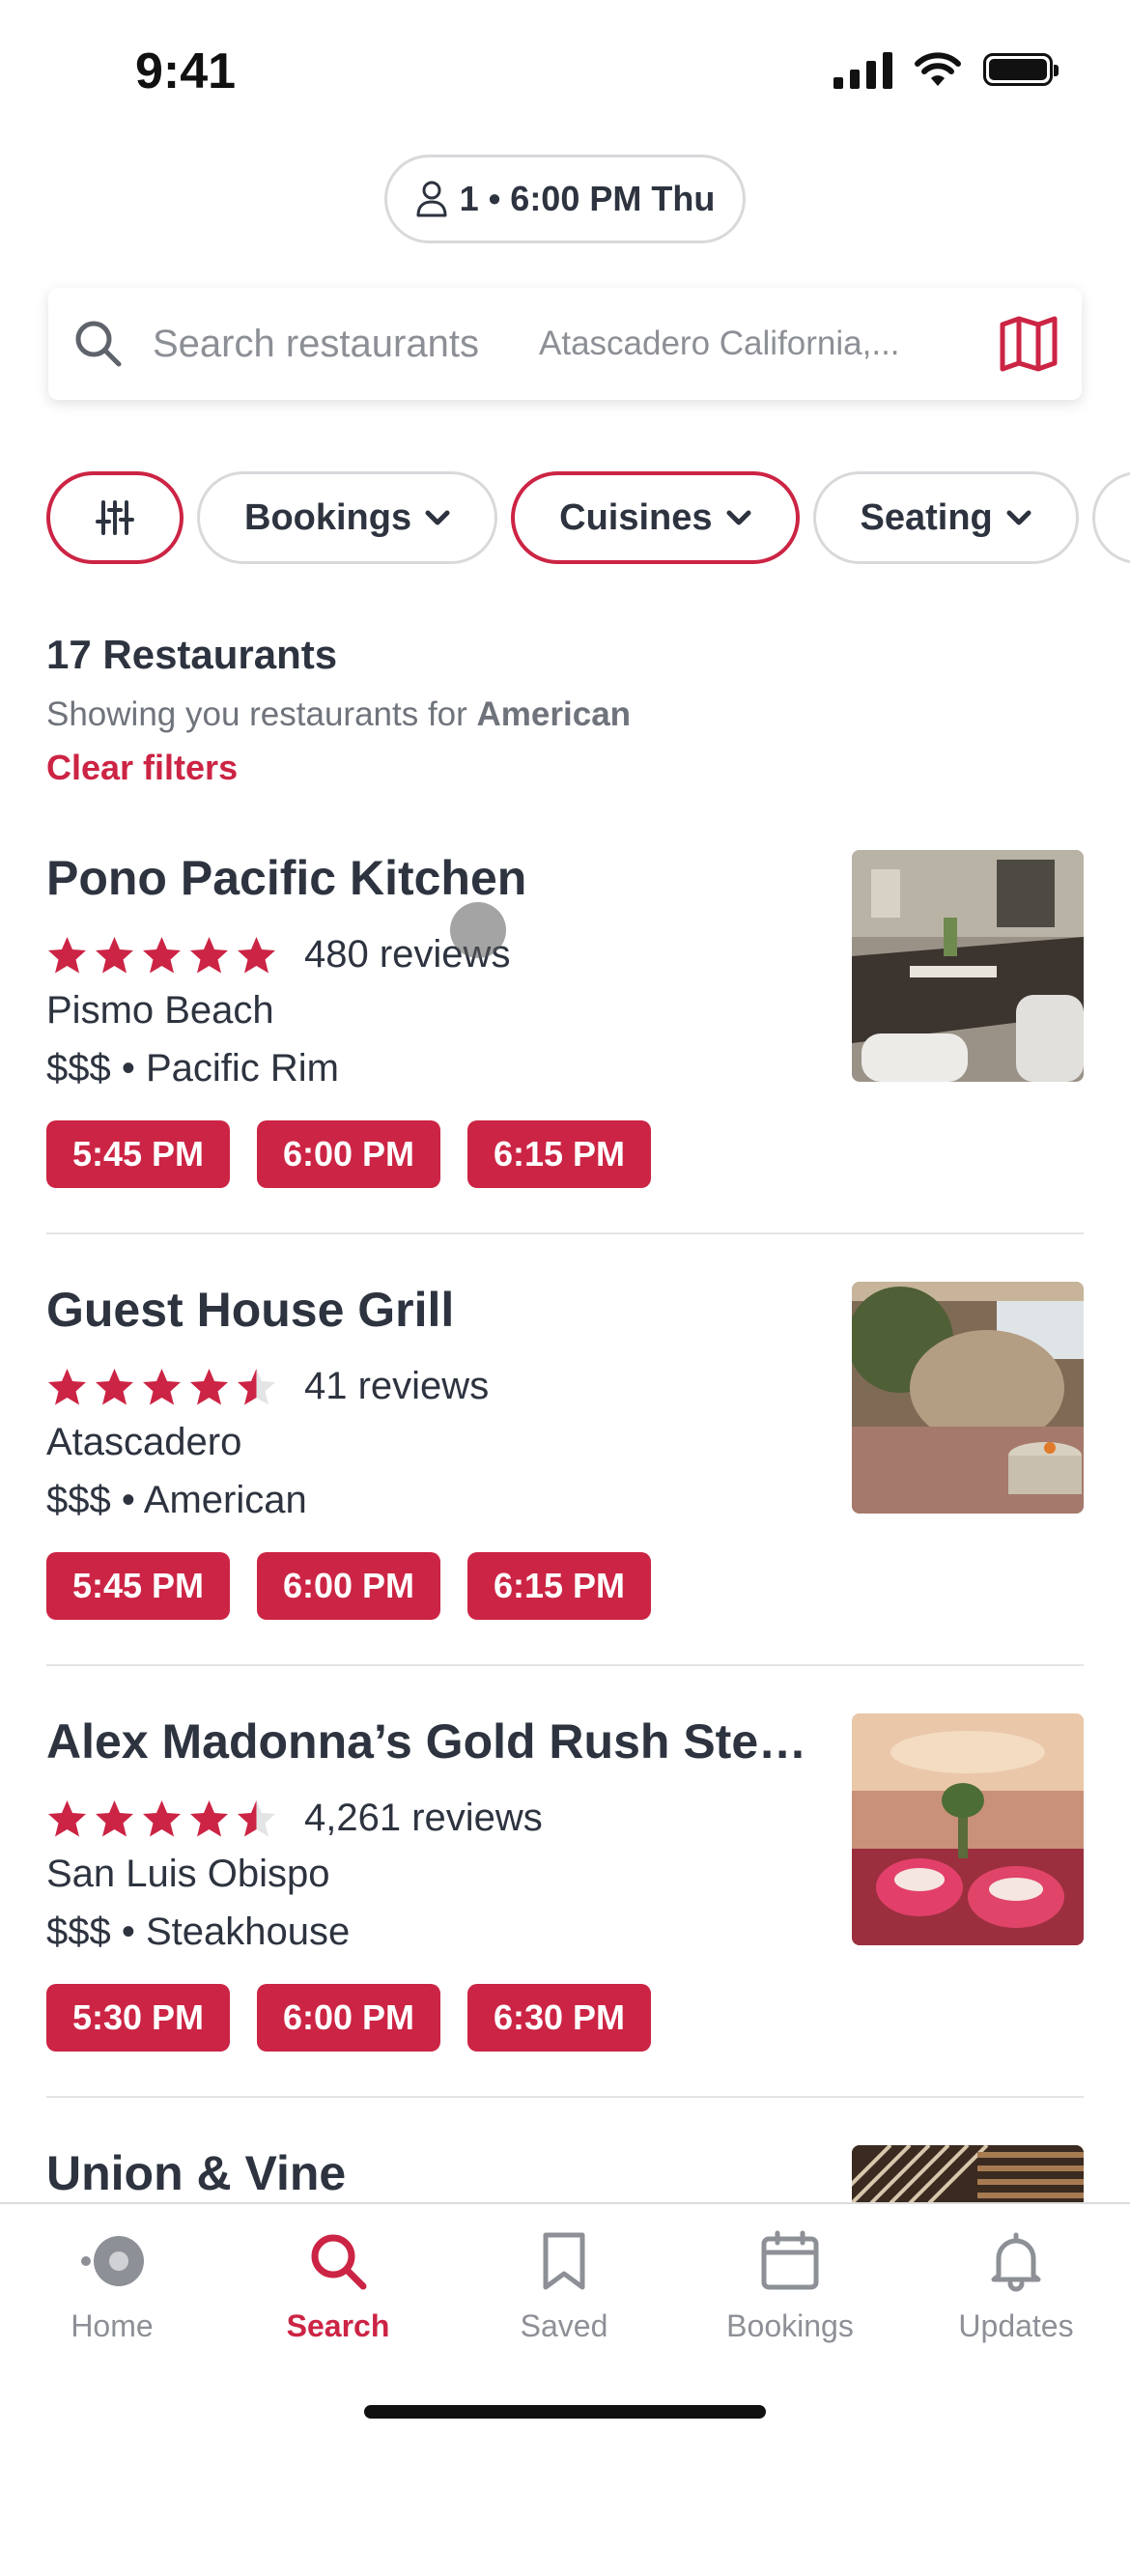 Image resolution: width=1130 pixels, height=2576 pixels. What do you see at coordinates (113, 2325) in the screenshot?
I see `tab-label: Home` at bounding box center [113, 2325].